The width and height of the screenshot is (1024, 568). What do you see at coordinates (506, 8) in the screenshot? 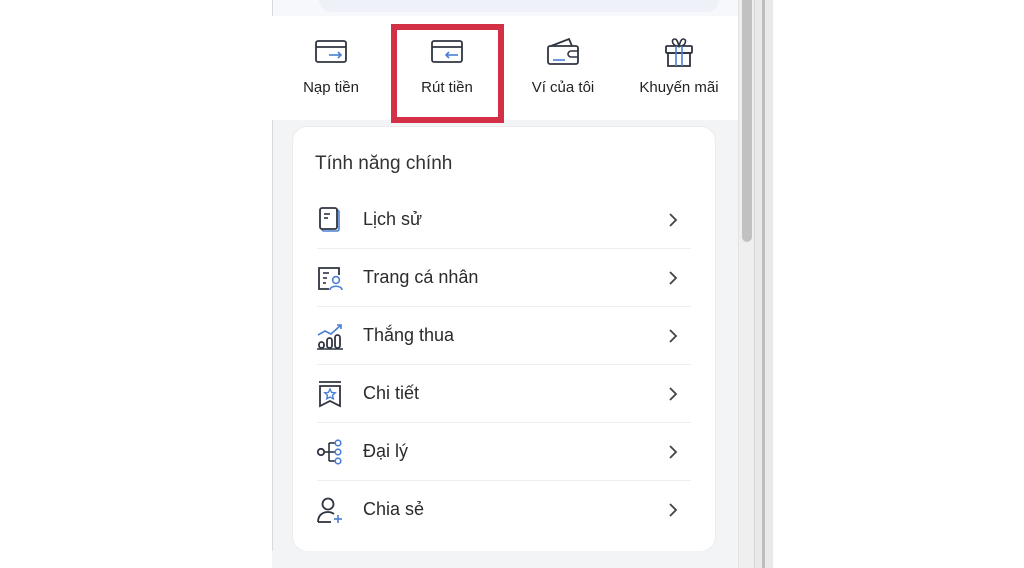
I see `top-banner-edge` at bounding box center [506, 8].